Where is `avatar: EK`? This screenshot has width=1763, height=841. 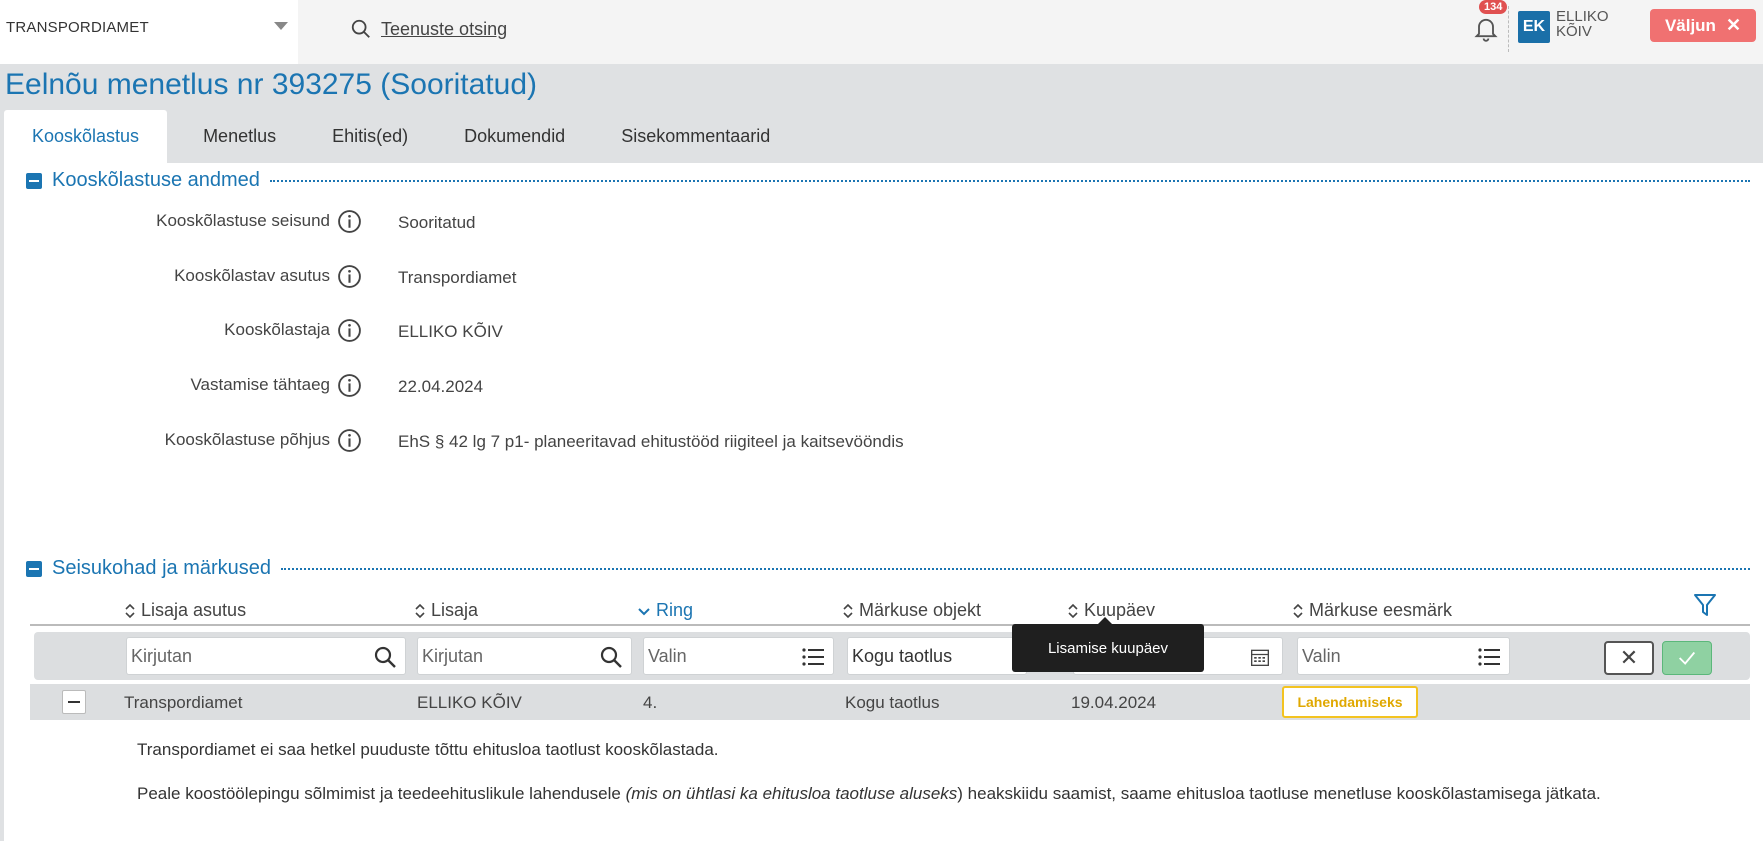
avatar: EK is located at coordinates (1534, 27).